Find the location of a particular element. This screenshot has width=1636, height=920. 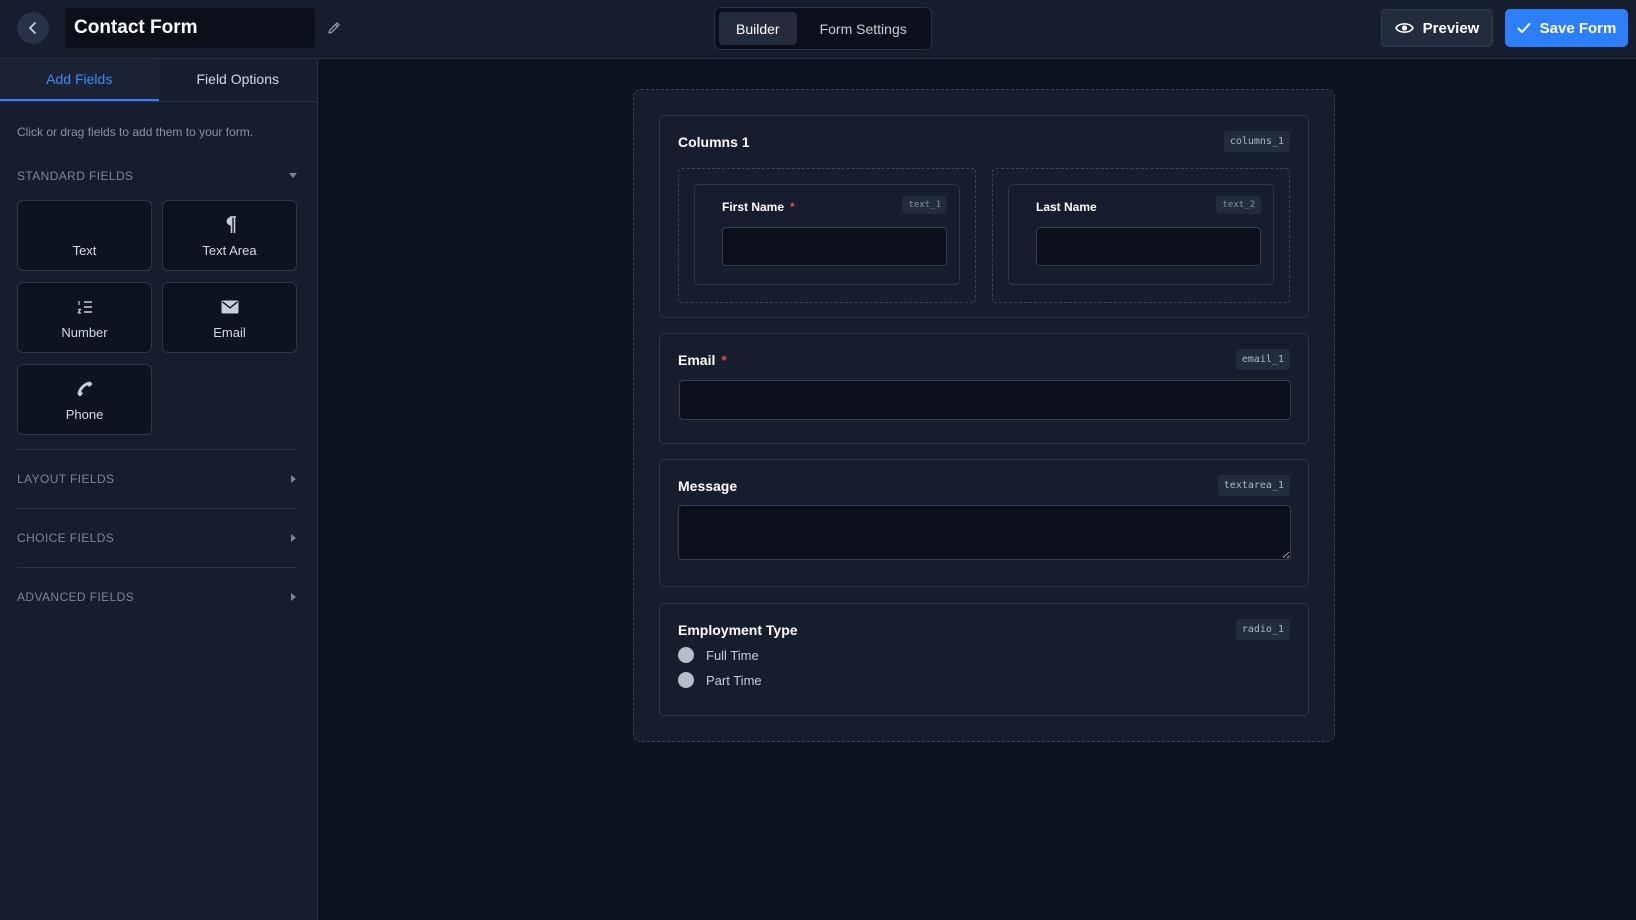

first-name-input is located at coordinates (834, 246).